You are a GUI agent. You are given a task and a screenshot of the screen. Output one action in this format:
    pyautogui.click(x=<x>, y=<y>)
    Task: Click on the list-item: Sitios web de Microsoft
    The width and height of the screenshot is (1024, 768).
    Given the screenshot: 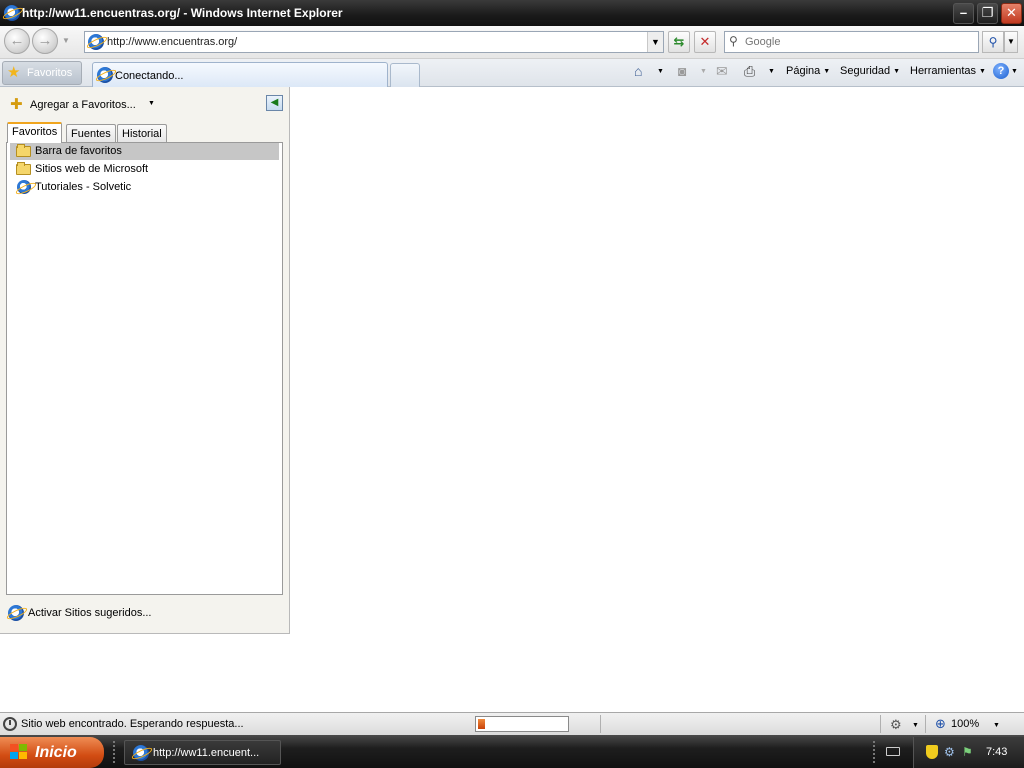 What is the action you would take?
    pyautogui.click(x=144, y=169)
    